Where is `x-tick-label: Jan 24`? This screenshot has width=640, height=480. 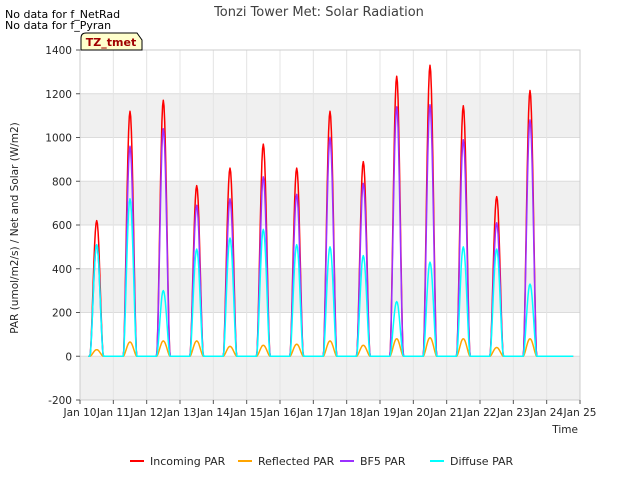 x-tick-label: Jan 24 is located at coordinates (546, 413).